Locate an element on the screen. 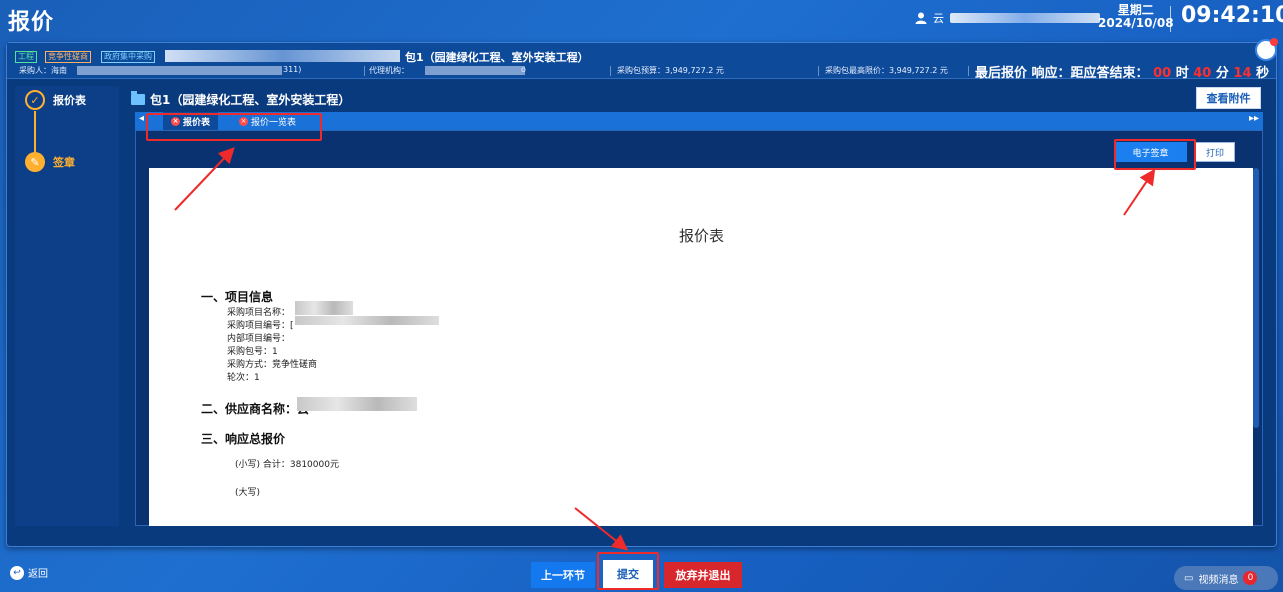 The width and height of the screenshot is (1283, 592). buyer-label: 采购人：海南 is located at coordinates (43, 70).